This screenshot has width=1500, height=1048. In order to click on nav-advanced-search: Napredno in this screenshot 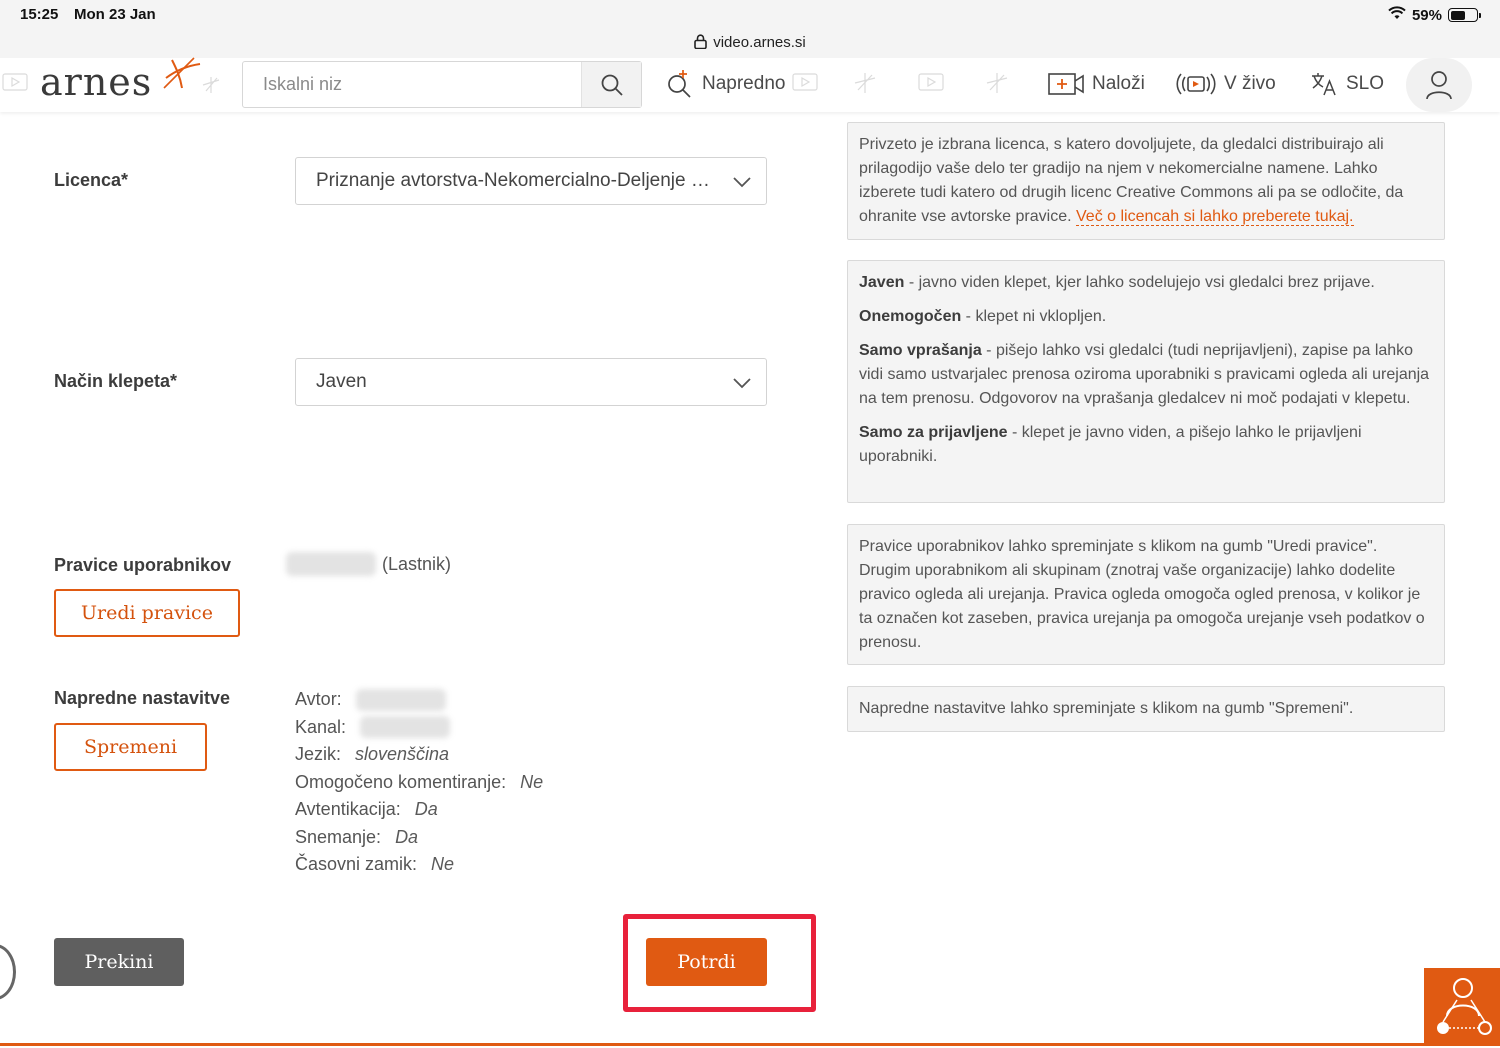, I will do `click(724, 84)`.